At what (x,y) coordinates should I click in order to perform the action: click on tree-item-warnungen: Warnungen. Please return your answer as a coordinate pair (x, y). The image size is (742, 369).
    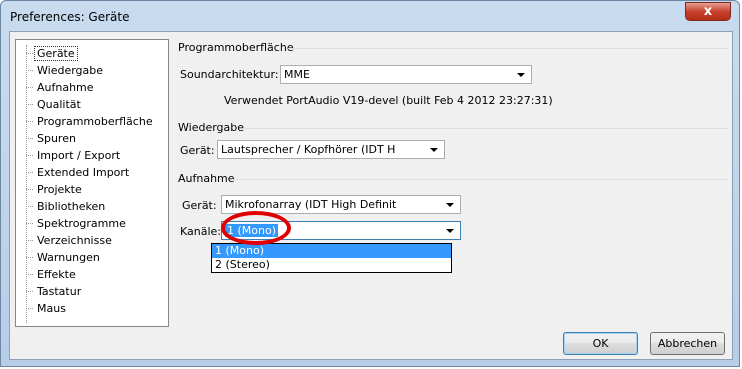
    Looking at the image, I should click on (92, 257).